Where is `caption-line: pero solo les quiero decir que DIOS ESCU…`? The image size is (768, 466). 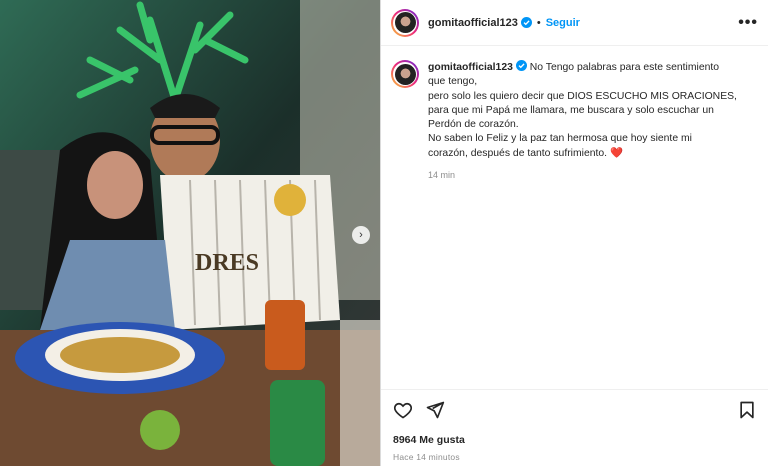
caption-line: pero solo les quiero decir que DIOS ESCU… is located at coordinates (582, 96).